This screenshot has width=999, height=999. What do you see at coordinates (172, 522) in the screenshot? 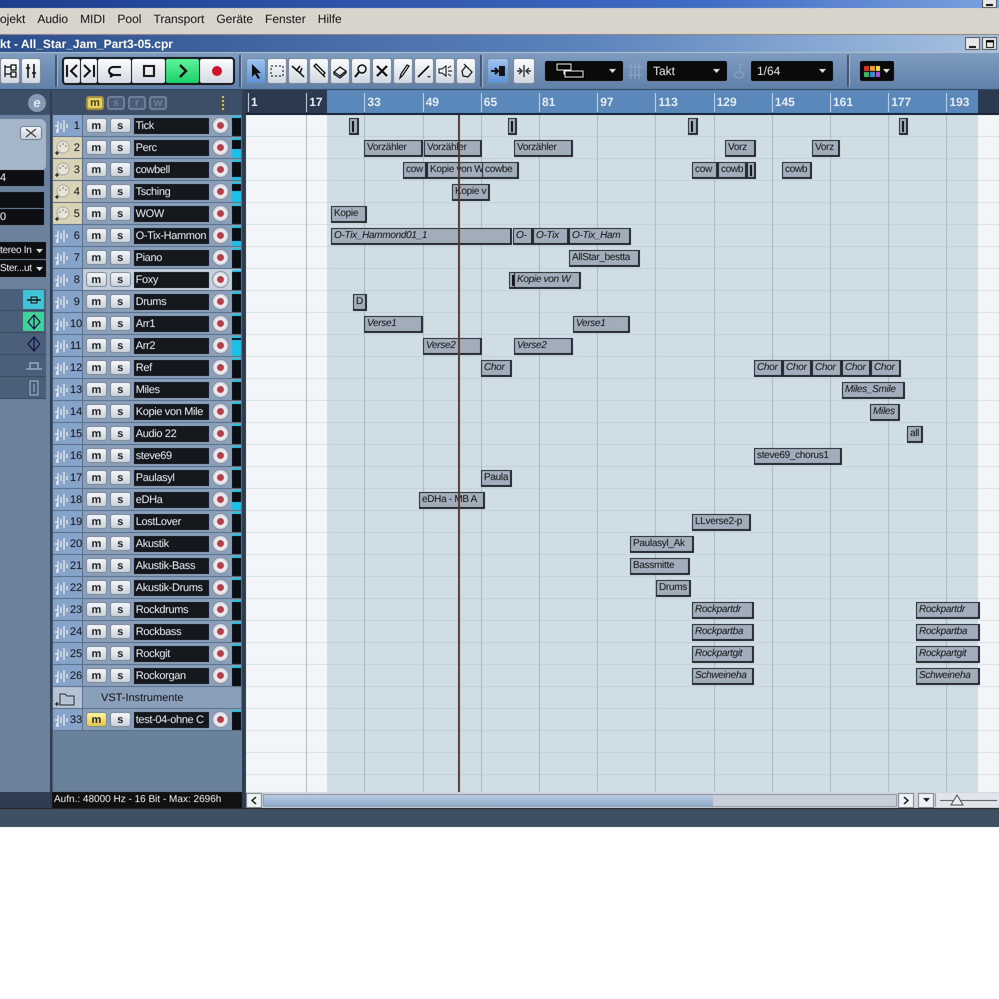
I see `track-name-field: LostLover` at bounding box center [172, 522].